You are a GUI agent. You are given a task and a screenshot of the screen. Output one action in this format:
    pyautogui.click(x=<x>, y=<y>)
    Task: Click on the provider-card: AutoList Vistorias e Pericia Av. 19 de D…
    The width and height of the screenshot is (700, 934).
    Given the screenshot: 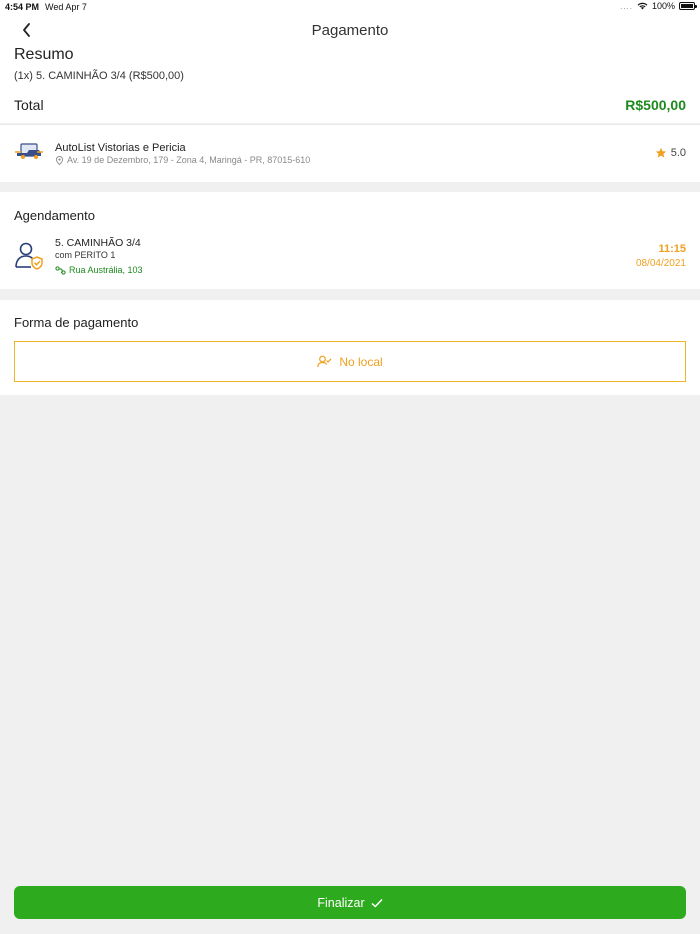 What is the action you would take?
    pyautogui.click(x=350, y=153)
    